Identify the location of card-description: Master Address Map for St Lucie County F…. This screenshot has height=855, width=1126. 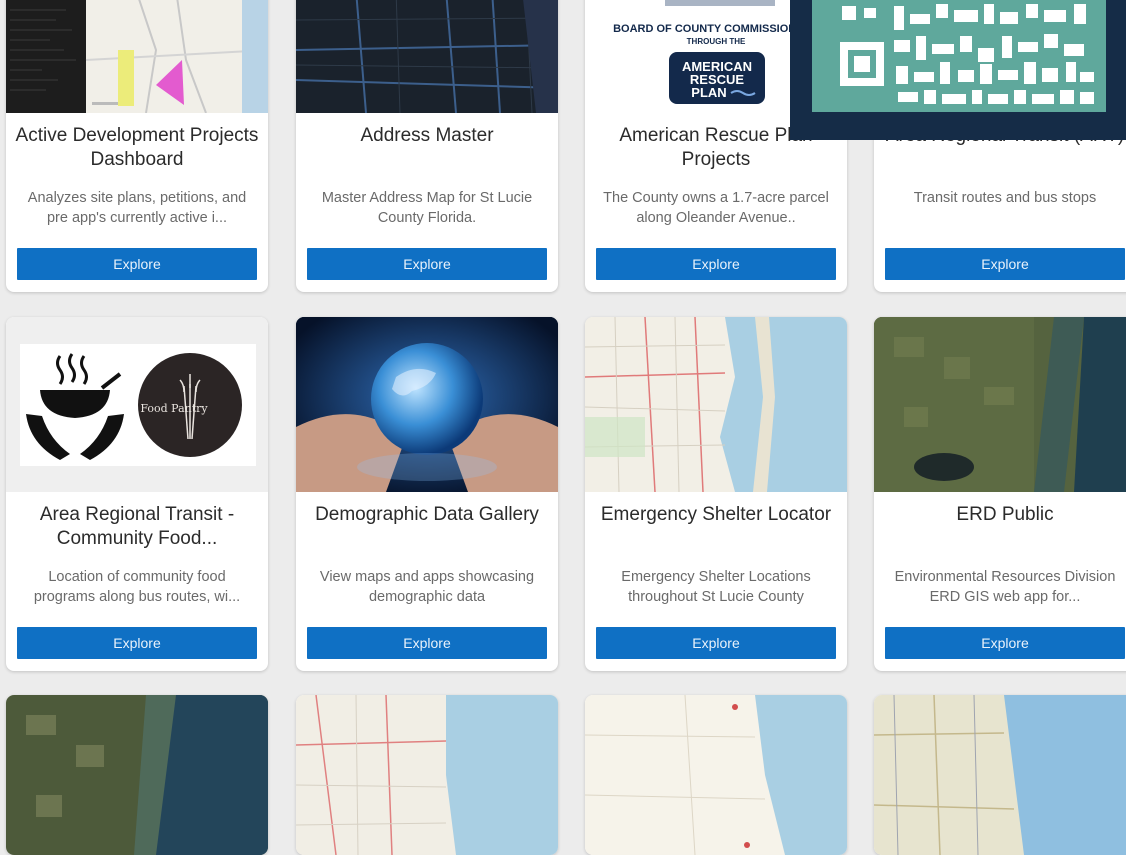
(427, 208).